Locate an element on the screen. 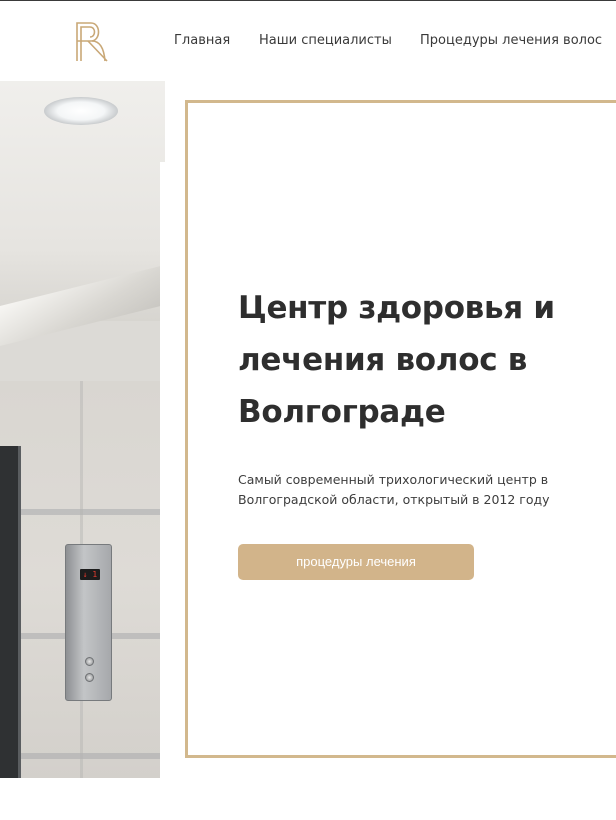 Image resolution: width=616 pixels, height=820 pixels. procedures-button: процедуры лечения is located at coordinates (356, 562).